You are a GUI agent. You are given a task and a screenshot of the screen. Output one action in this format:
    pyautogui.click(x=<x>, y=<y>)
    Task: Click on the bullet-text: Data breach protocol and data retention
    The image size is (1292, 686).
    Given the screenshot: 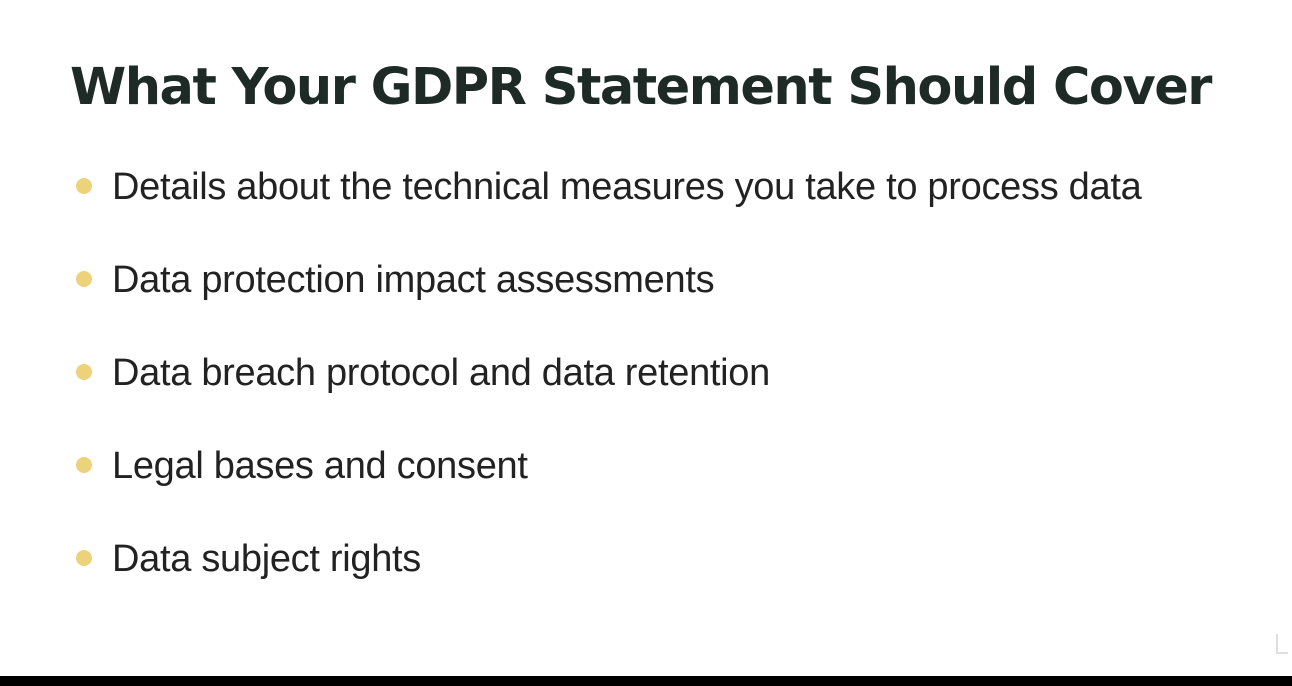 What is the action you would take?
    pyautogui.click(x=441, y=373)
    